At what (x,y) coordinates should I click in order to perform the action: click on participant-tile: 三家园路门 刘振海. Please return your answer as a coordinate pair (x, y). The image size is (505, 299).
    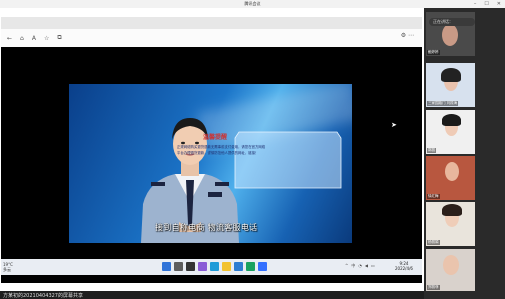
    Looking at the image, I should click on (450, 85).